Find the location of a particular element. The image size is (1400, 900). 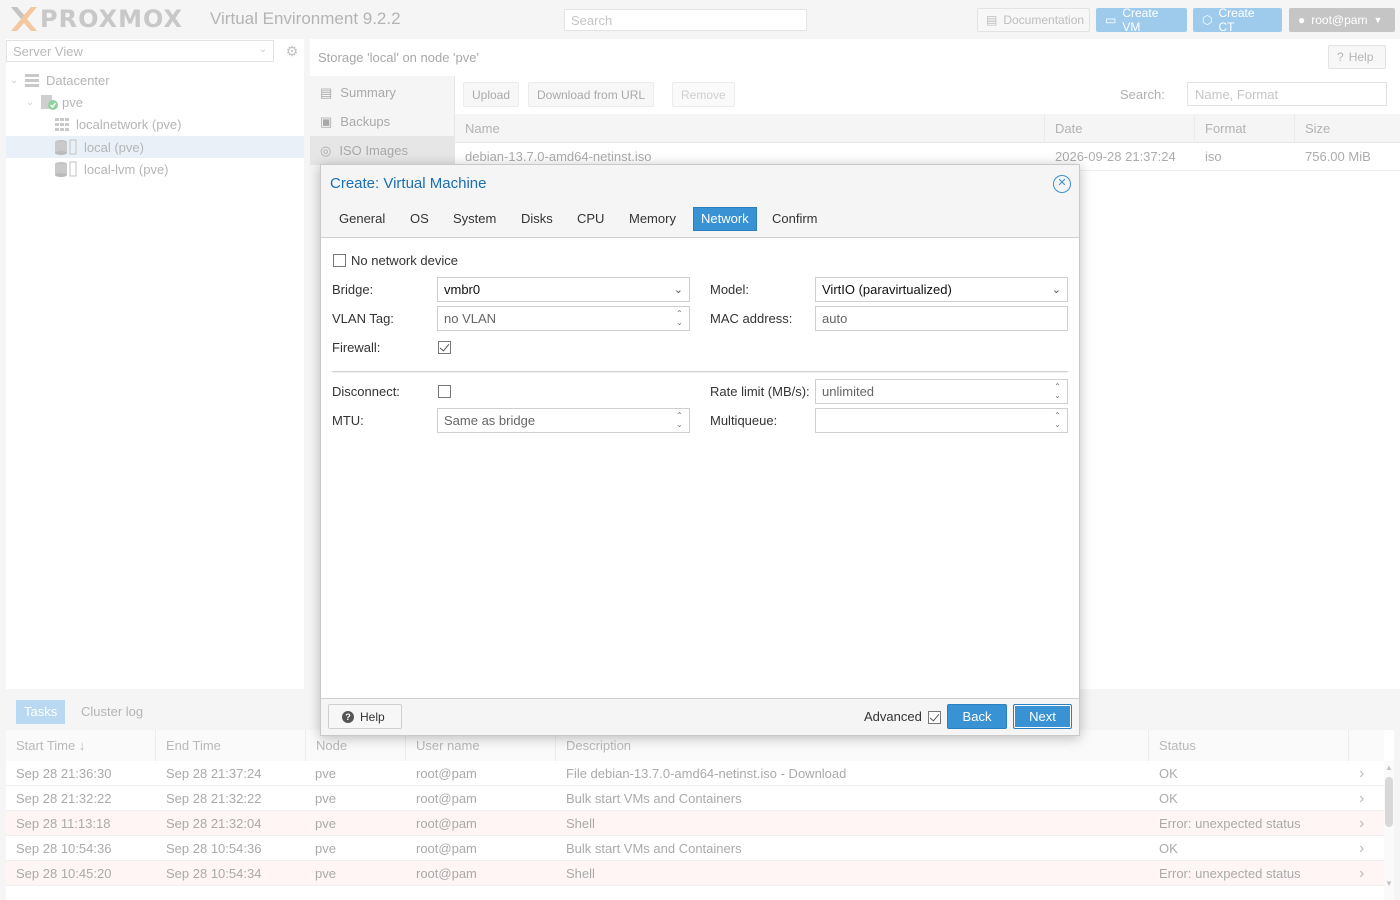

floppy-icon: ▣ is located at coordinates (326, 121).